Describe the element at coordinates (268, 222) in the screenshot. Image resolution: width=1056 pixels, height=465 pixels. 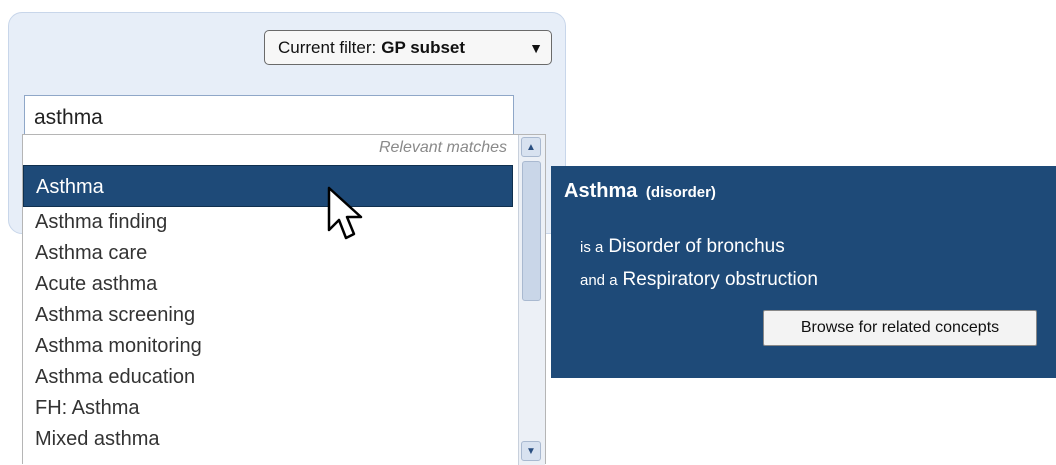
I see `result-item: Asthma finding` at that location.